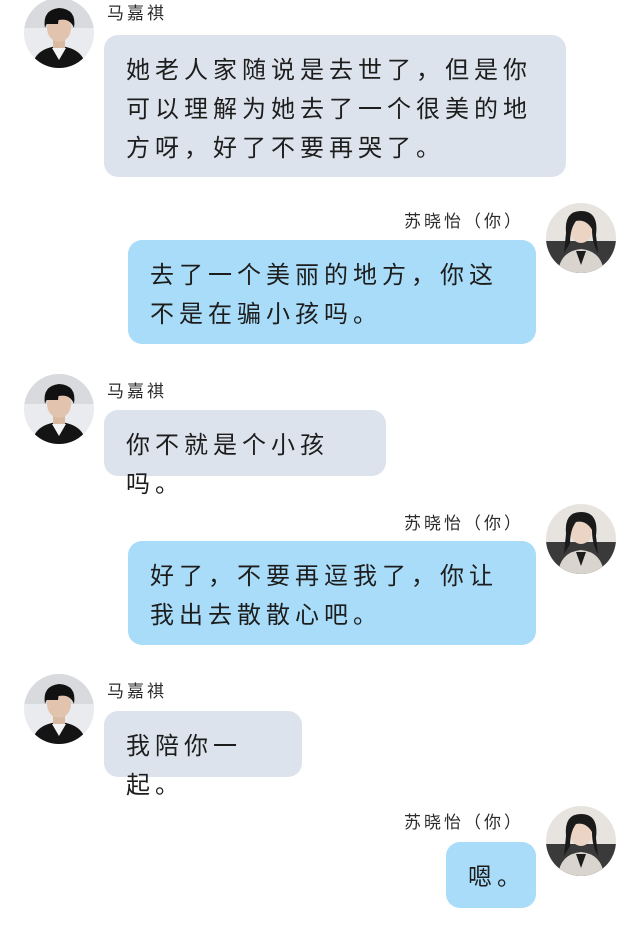  I want to click on message-bubble-received: 她老人家随说是去世了，但是你可以理解为她去了一个很美的地方呀，好了不要再哭了。, so click(335, 106).